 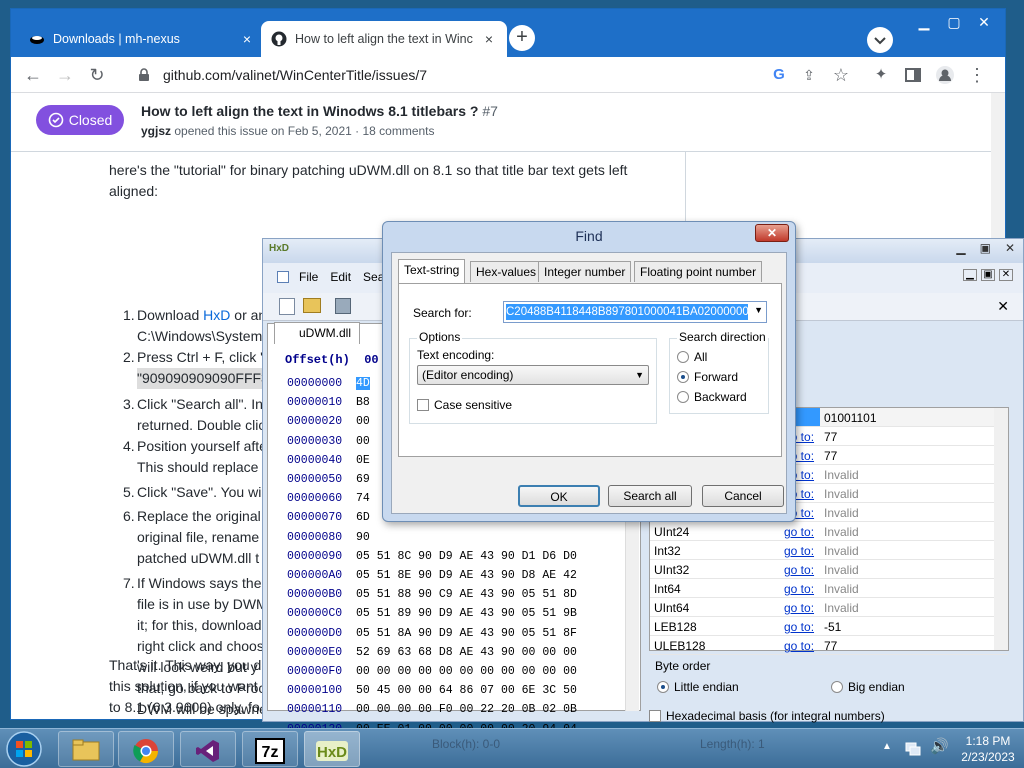 I want to click on issue-number: #7, so click(x=490, y=111).